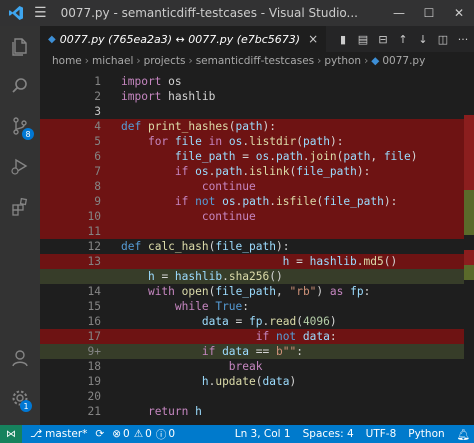 The image size is (474, 443). What do you see at coordinates (20, 358) in the screenshot?
I see `accounts-icon` at bounding box center [20, 358].